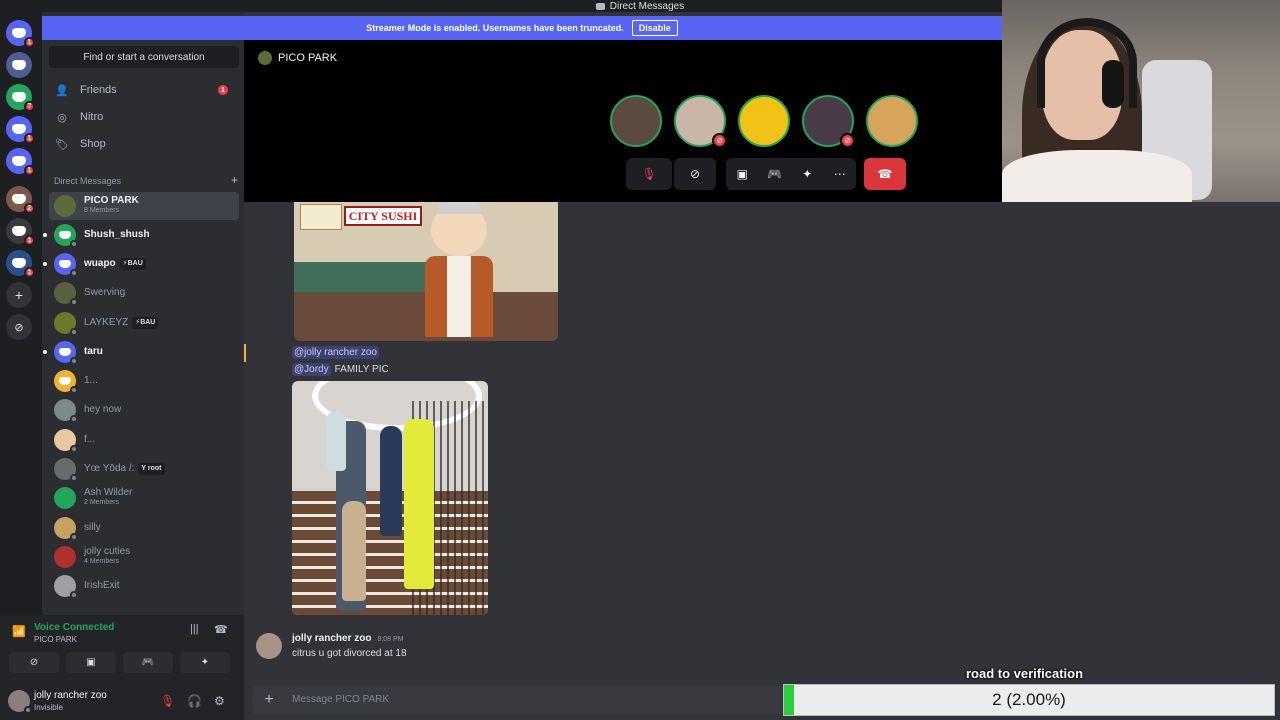 This screenshot has width=1280, height=720. I want to click on mic-control: 🎙, so click(649, 174).